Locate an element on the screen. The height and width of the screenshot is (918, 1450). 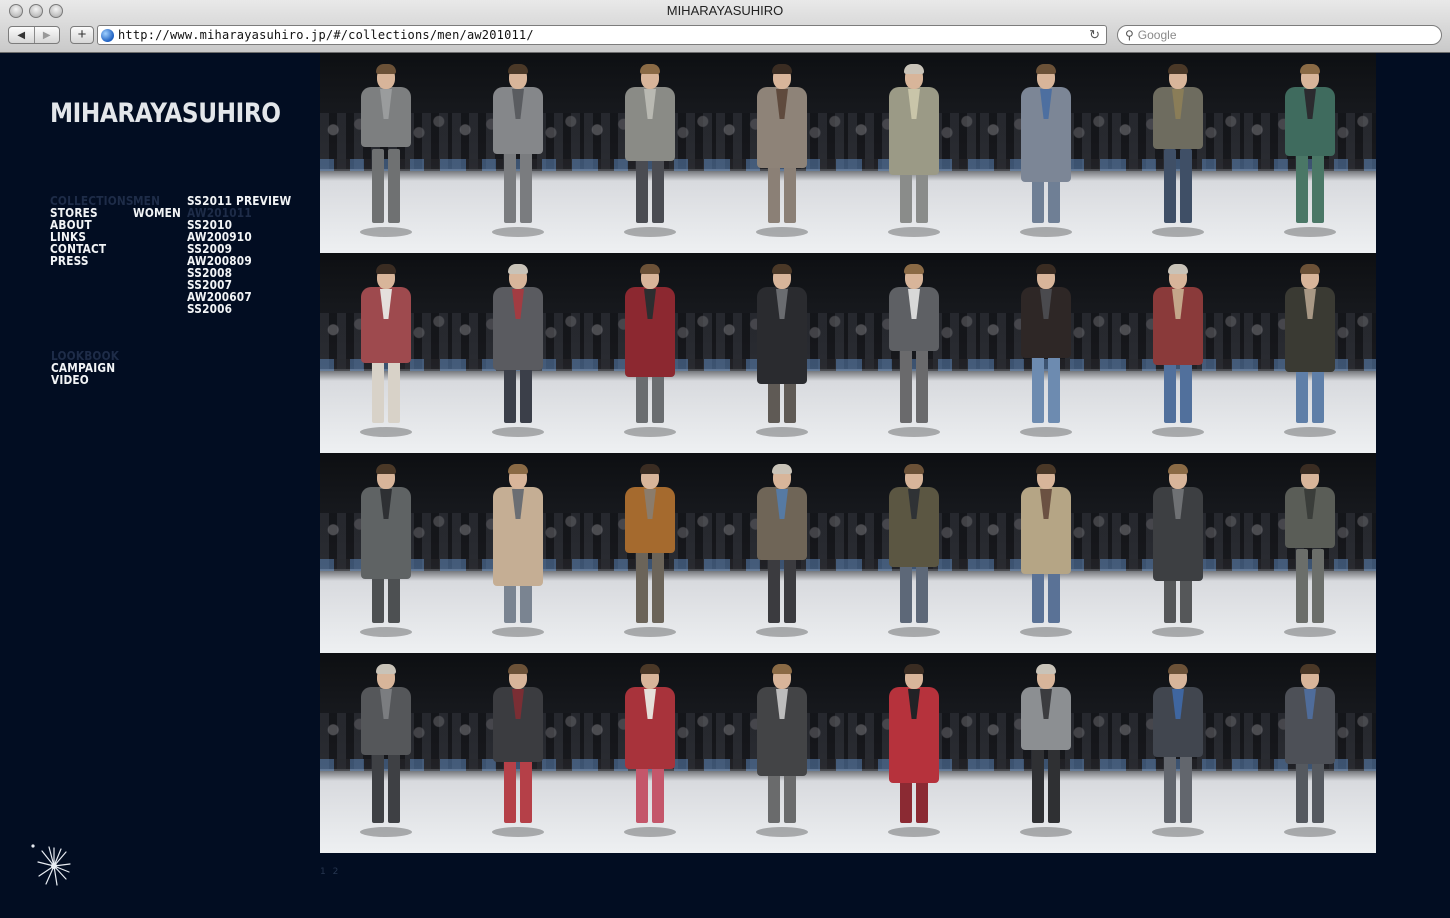
starburst-logo-icon is located at coordinates (51, 865).